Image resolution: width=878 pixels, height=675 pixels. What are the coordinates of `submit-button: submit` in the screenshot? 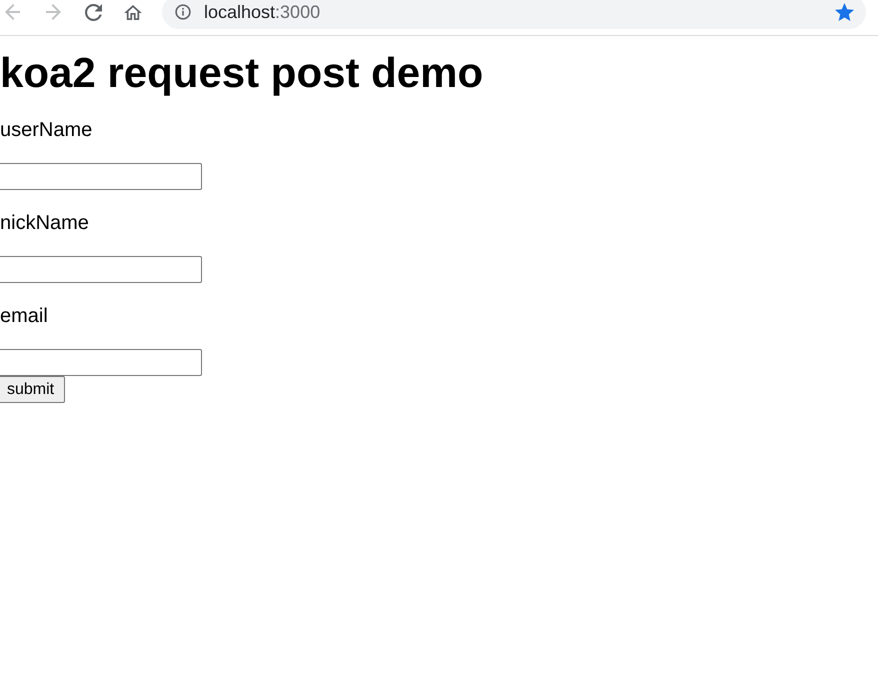 It's located at (33, 389).